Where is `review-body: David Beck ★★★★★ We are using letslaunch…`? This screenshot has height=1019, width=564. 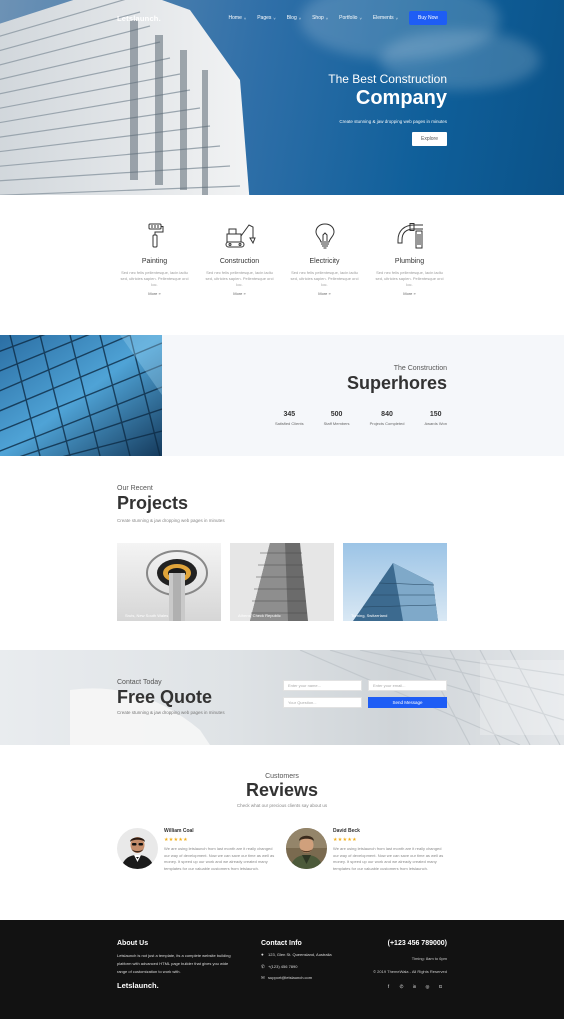 review-body: David Beck ★★★★★ We are using letslaunch… is located at coordinates (390, 850).